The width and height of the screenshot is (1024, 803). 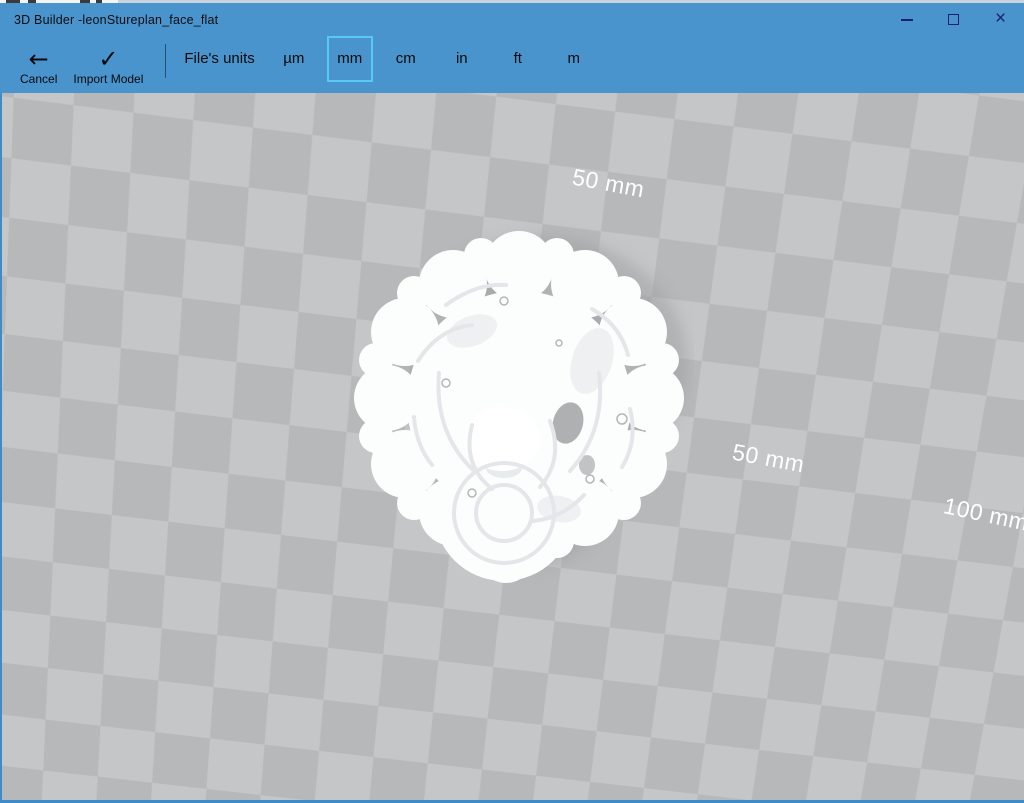 What do you see at coordinates (108, 59) in the screenshot?
I see `checkmark-icon: ✓` at bounding box center [108, 59].